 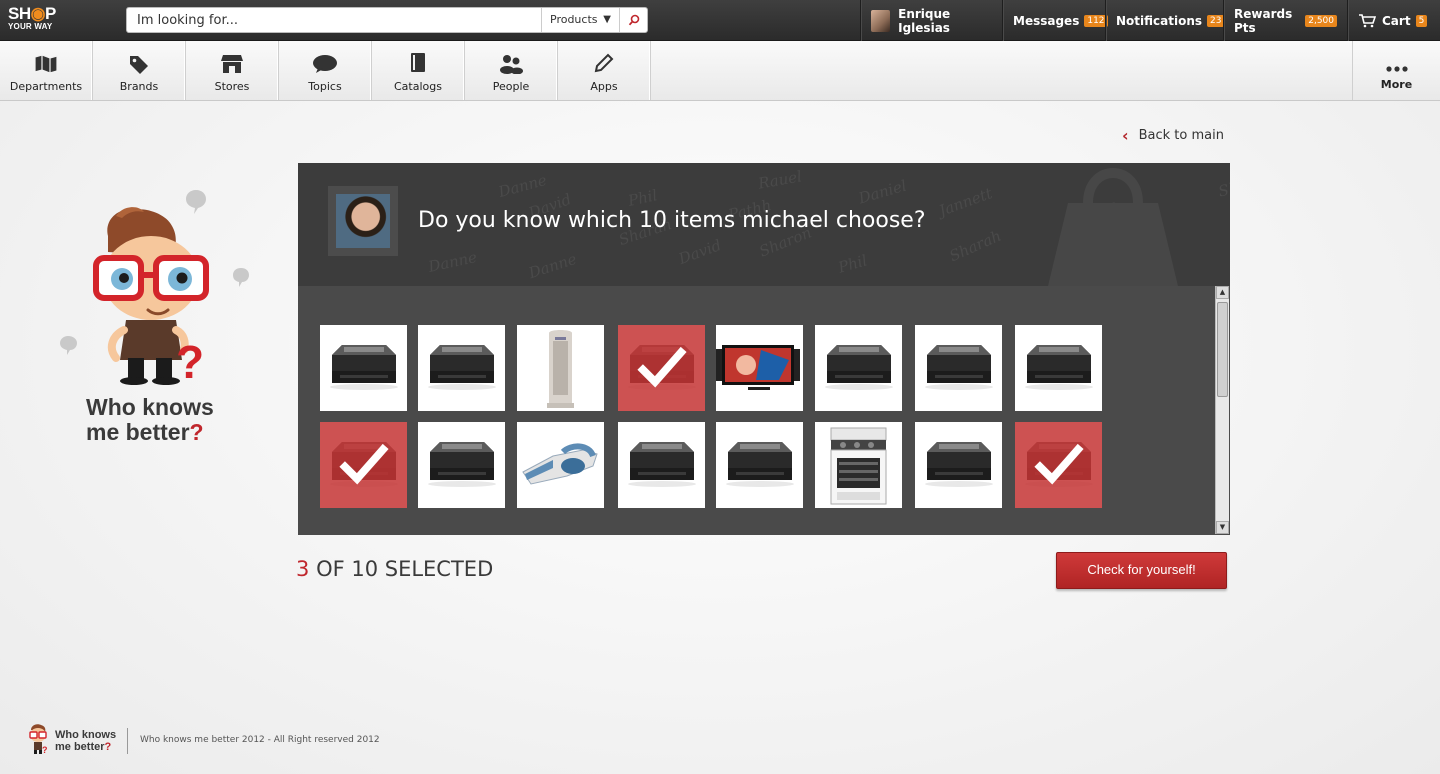 What do you see at coordinates (418, 86) in the screenshot?
I see `nav-label: Catalogs` at bounding box center [418, 86].